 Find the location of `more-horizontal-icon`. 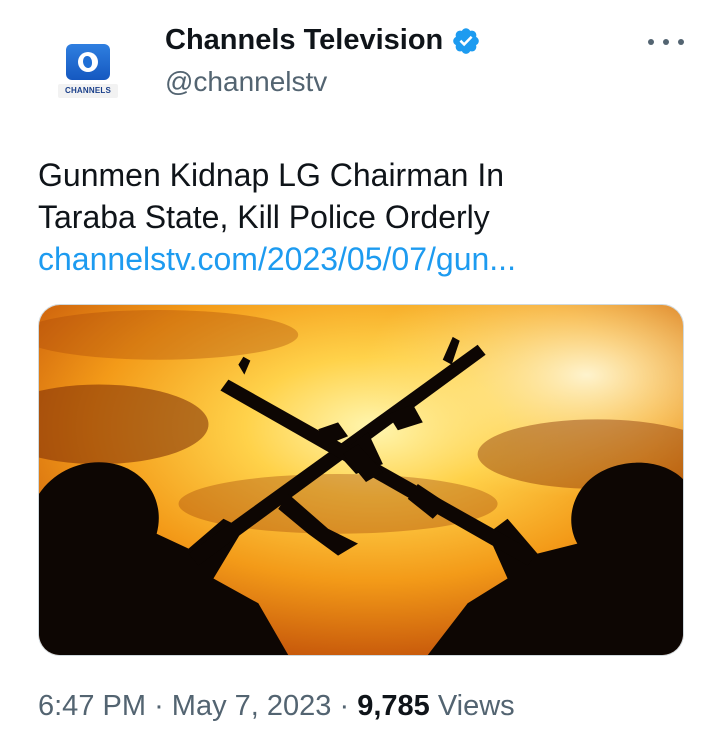

more-horizontal-icon is located at coordinates (666, 42).